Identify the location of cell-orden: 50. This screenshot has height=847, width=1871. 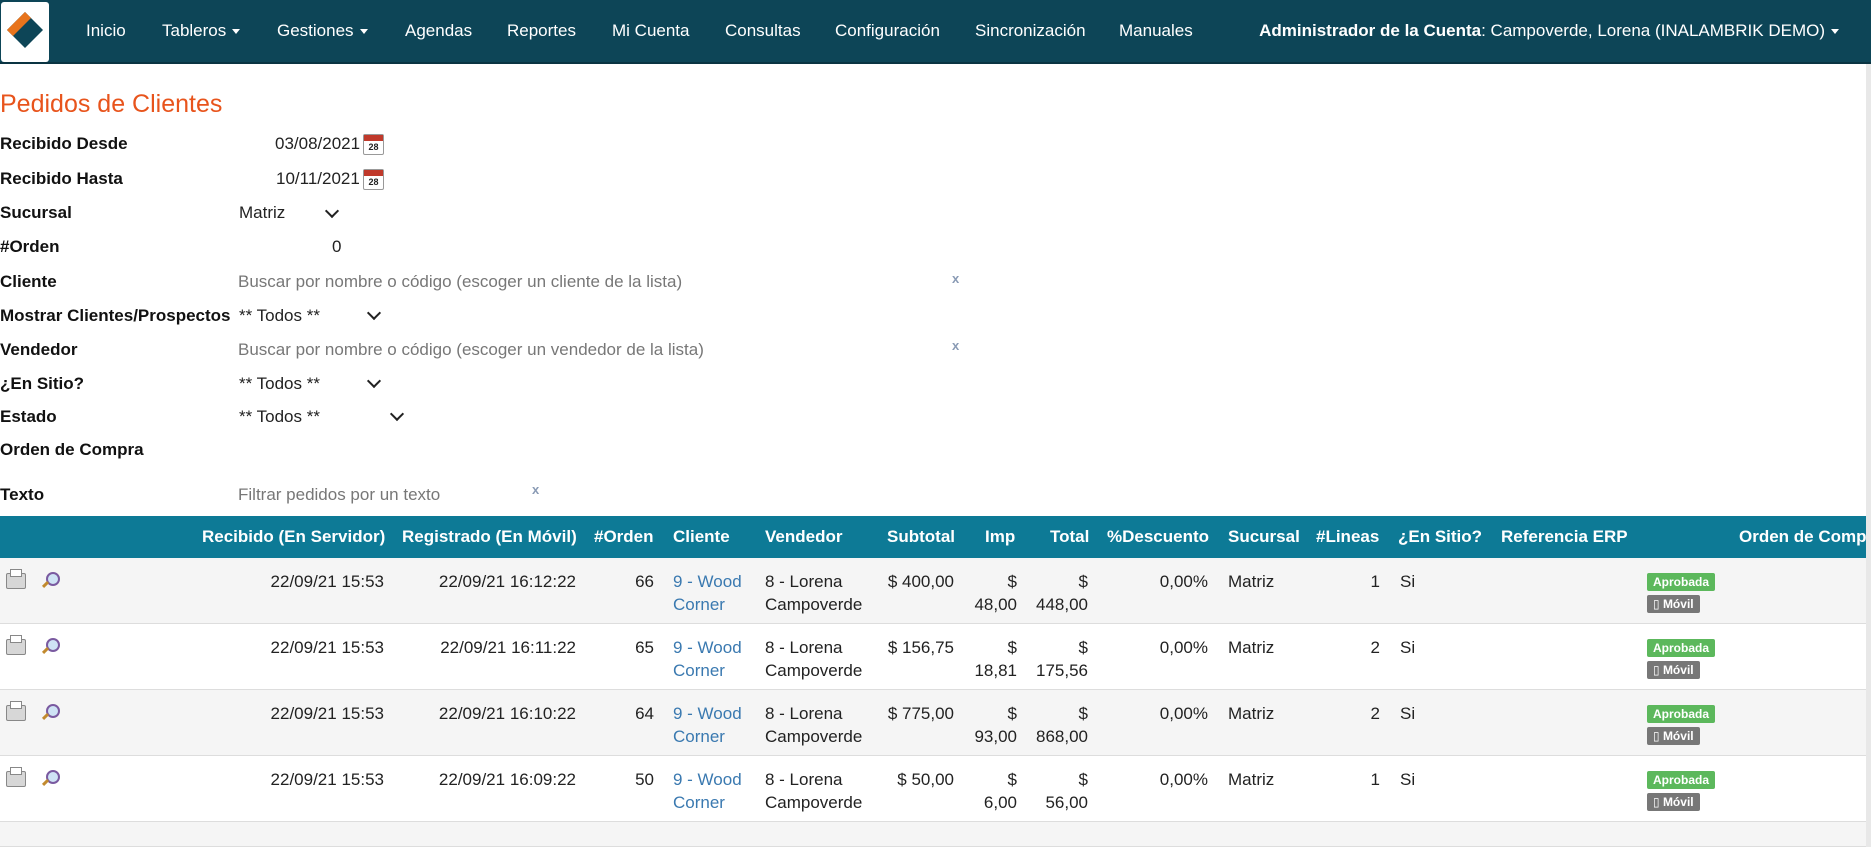
(644, 779).